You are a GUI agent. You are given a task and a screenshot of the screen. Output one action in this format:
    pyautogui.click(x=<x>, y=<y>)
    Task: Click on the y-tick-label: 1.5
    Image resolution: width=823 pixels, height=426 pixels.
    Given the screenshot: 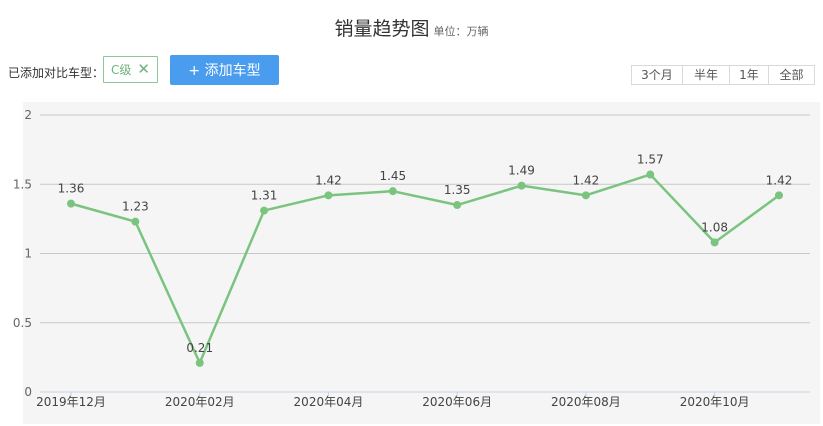 What is the action you would take?
    pyautogui.click(x=22, y=184)
    